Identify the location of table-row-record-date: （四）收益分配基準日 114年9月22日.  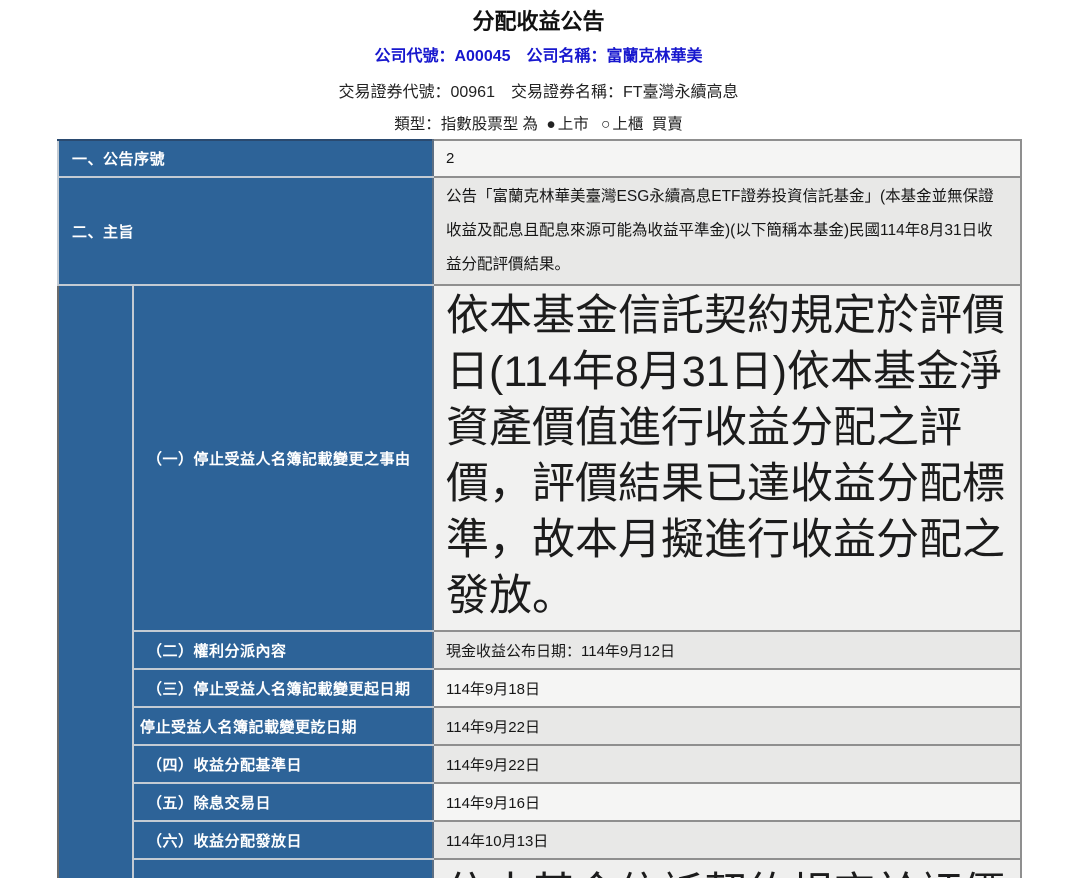
(540, 764).